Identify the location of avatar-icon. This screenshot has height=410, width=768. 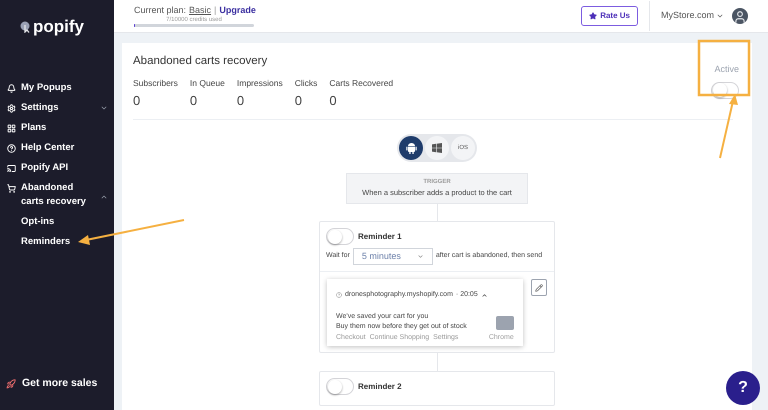
(740, 16).